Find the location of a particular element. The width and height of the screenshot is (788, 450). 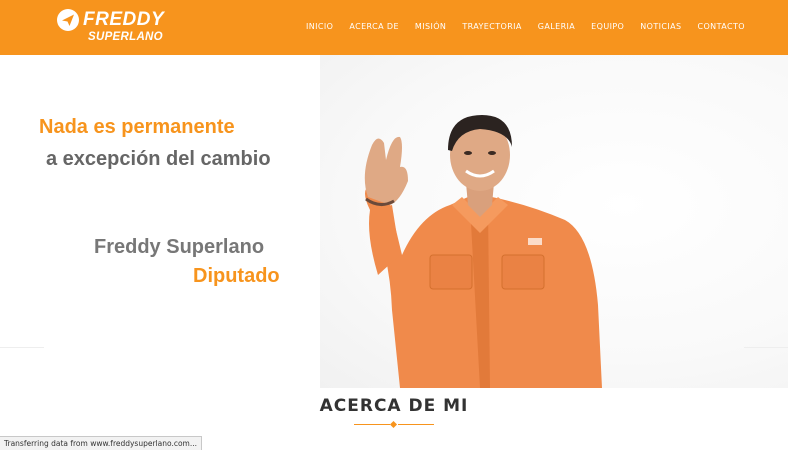

nav-item-acerca-de: ACERCA DE is located at coordinates (374, 27).